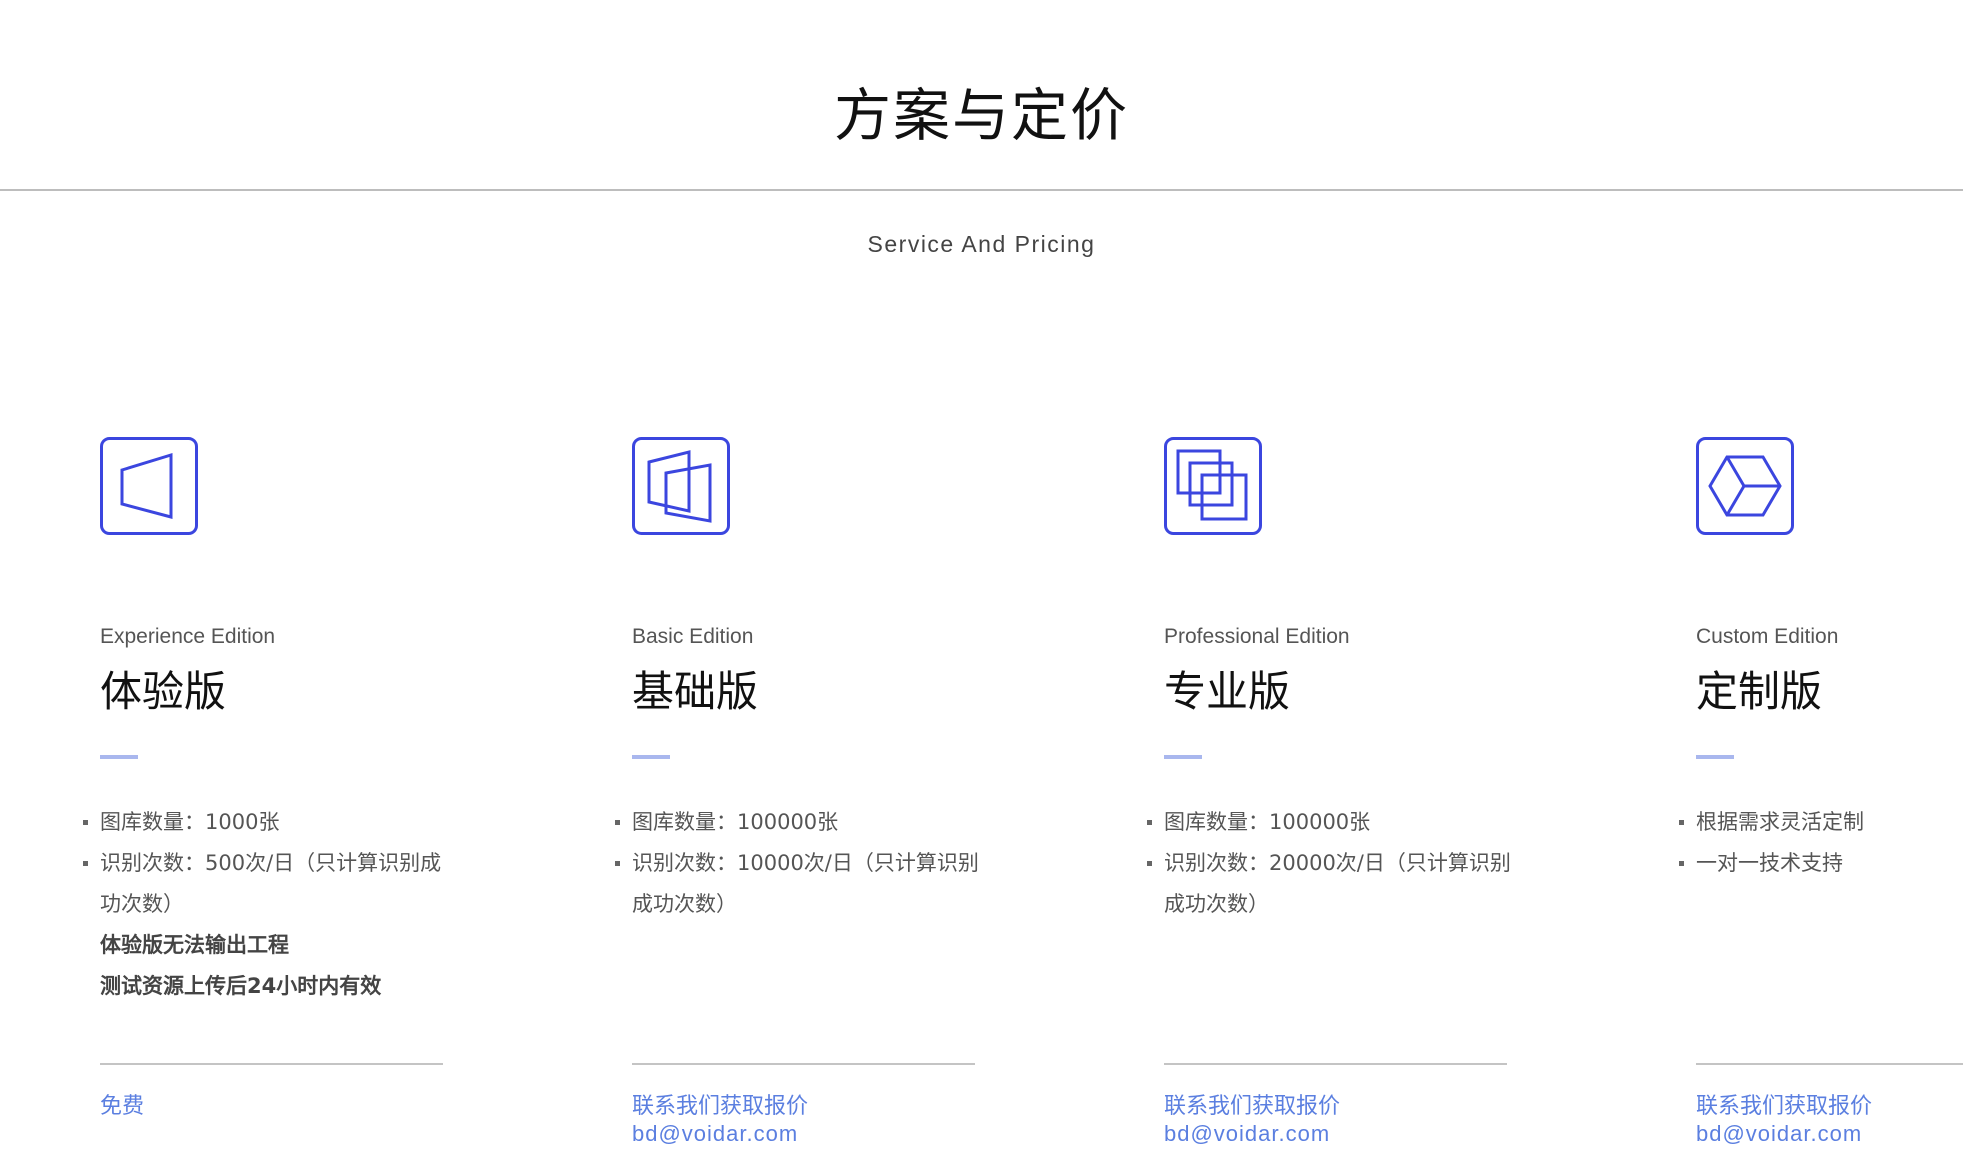 The width and height of the screenshot is (1963, 1167). I want to click on plan-edition-en: Custom Edition, so click(1767, 636).